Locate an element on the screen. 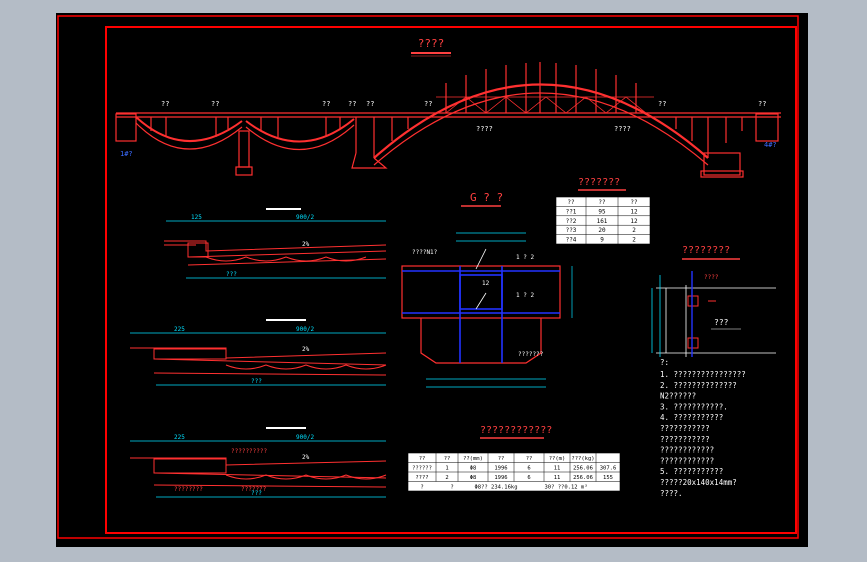 The width and height of the screenshot is (867, 562). elev-label-1: ?? is located at coordinates (165, 104).